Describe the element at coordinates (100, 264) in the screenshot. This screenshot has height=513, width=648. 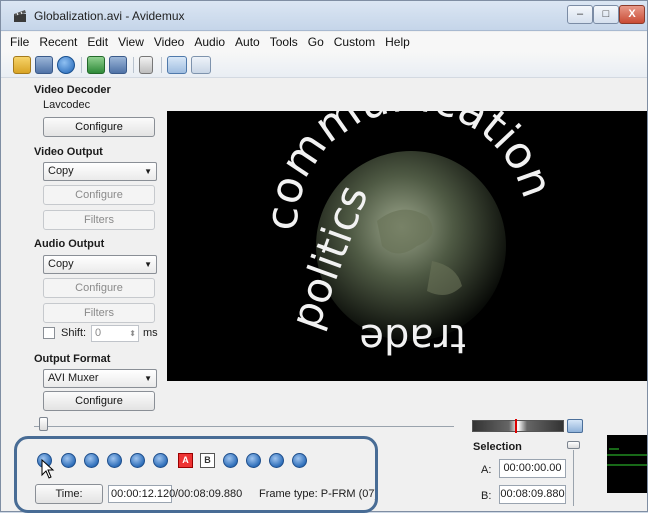
I see `audio-output-select: Copy ▼` at that location.